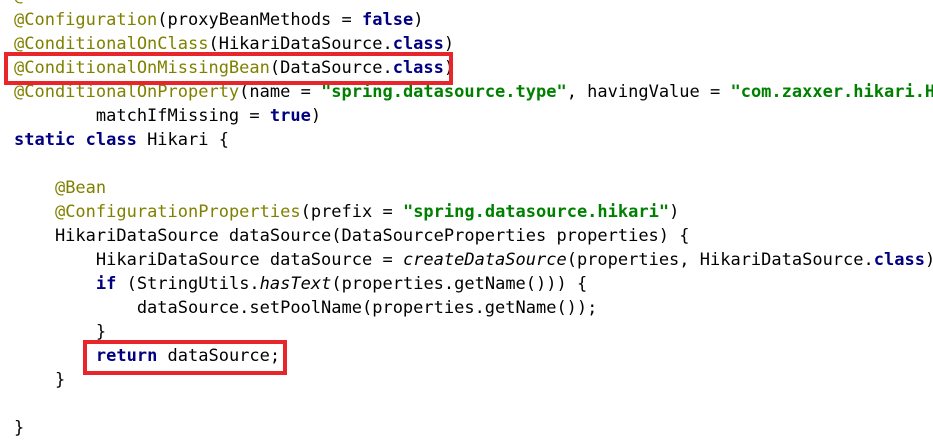 This screenshot has width=933, height=442. I want to click on code-line: matchIfMissing = true), so click(167, 116).